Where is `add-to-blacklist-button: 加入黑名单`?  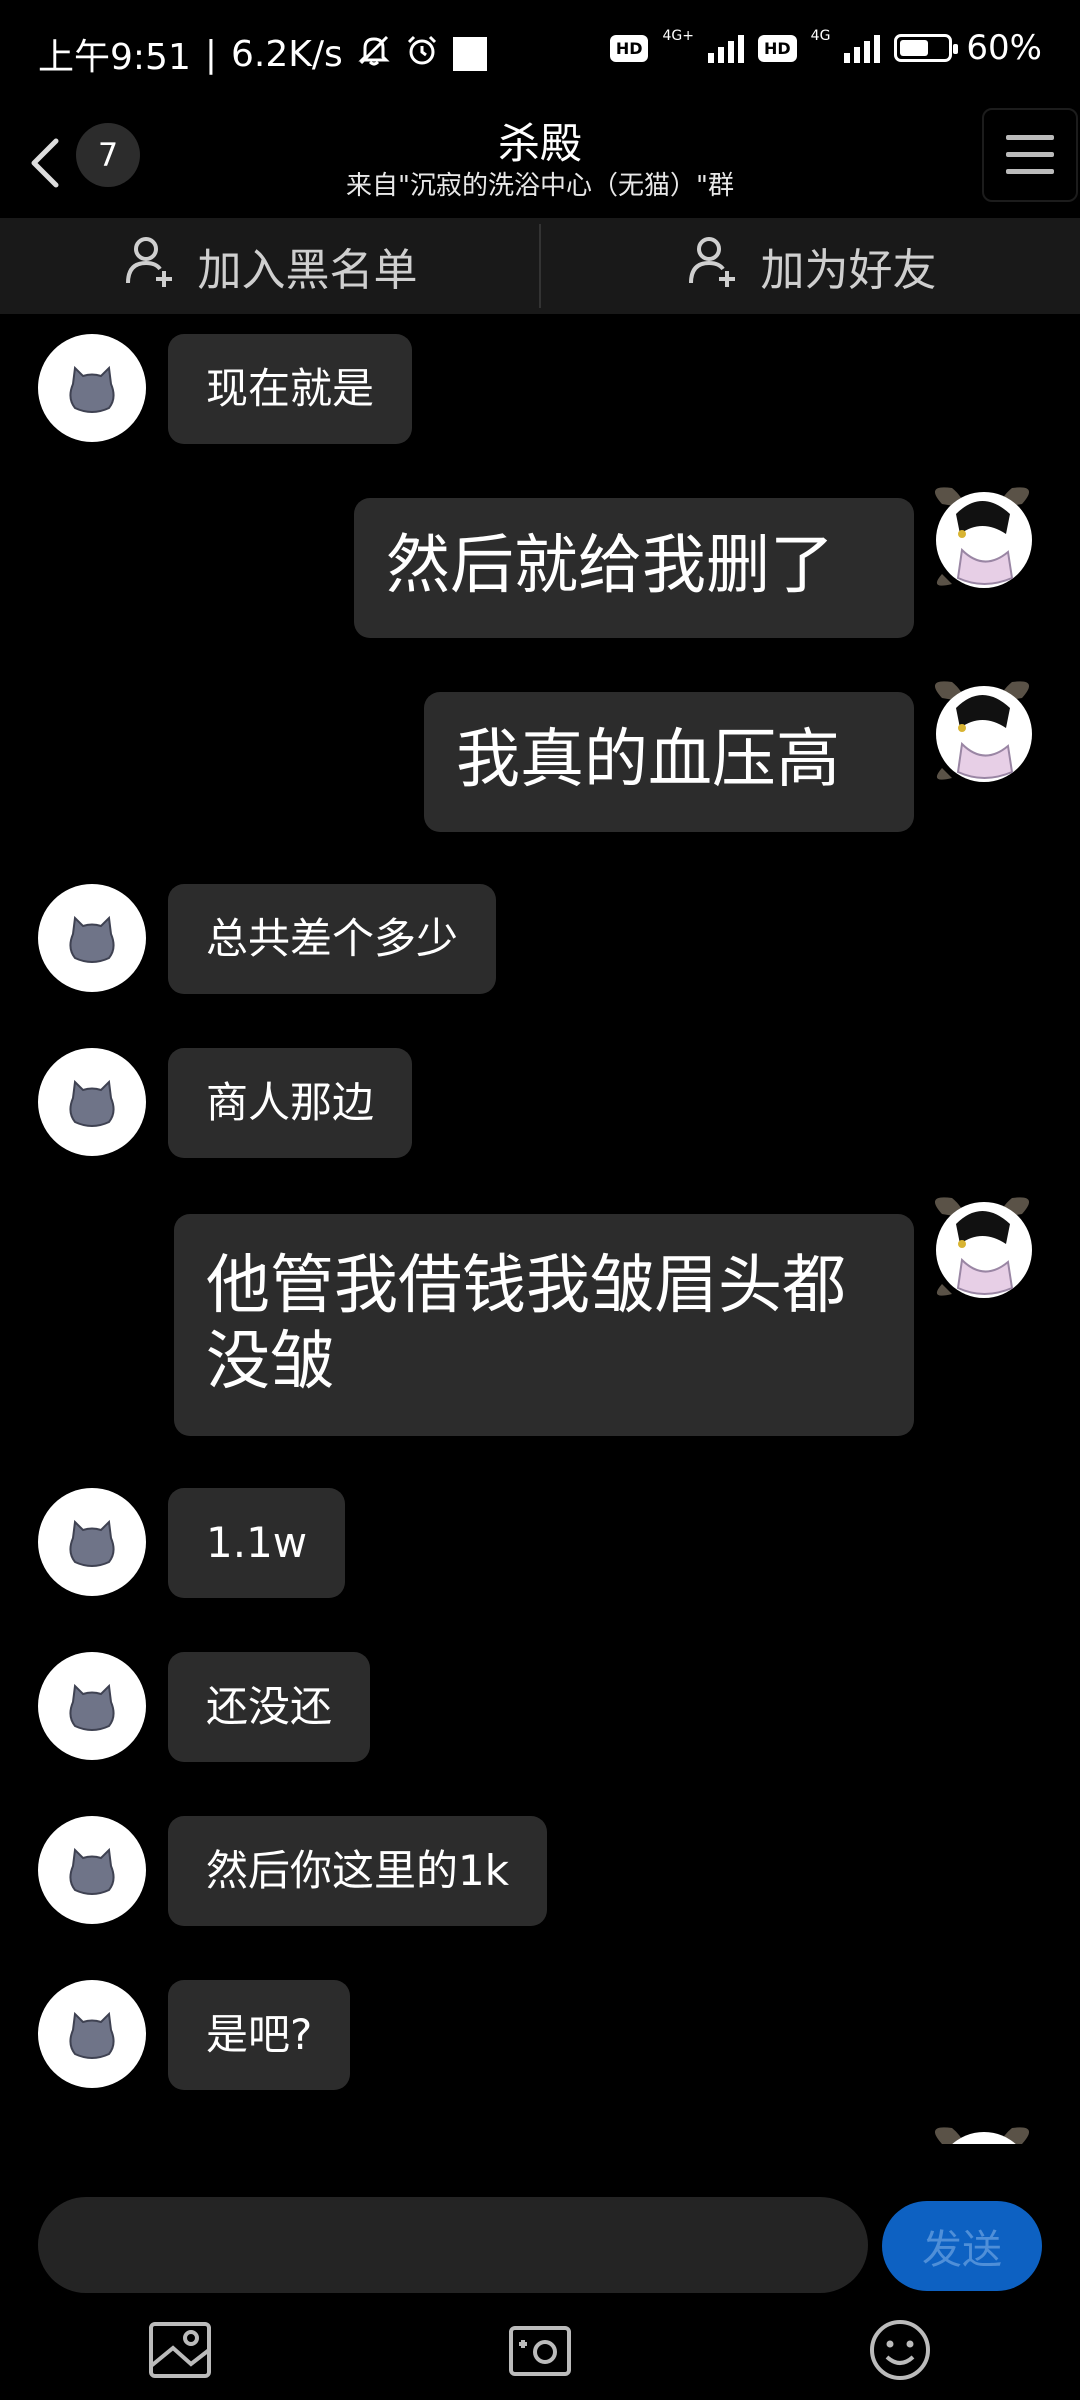
add-to-blacklist-button: 加入黑名单 is located at coordinates (269, 266).